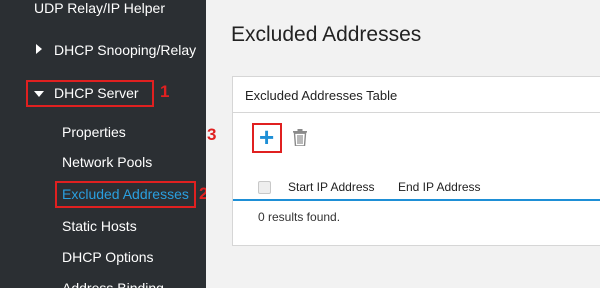 This screenshot has width=600, height=288. I want to click on page-title: Excluded Addresses, so click(326, 34).